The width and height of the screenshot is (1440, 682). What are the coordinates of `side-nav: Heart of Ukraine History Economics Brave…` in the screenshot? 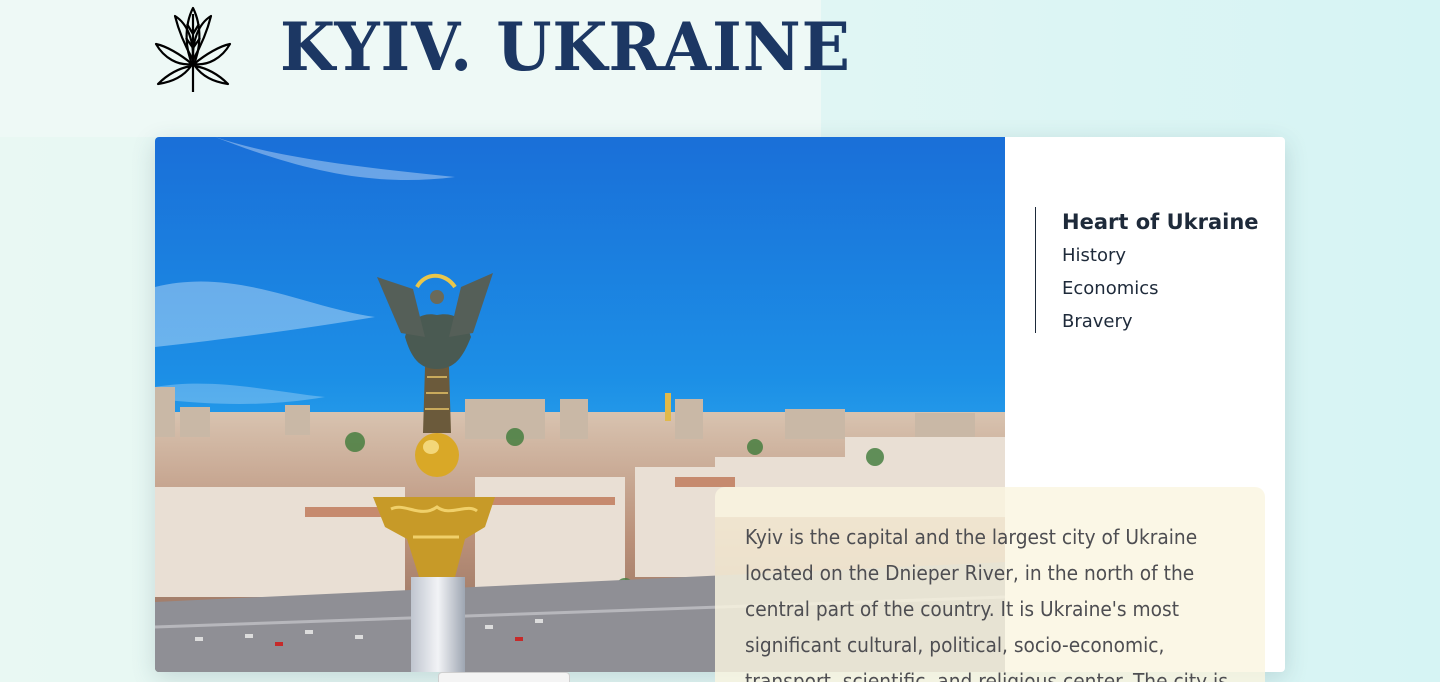 It's located at (1147, 270).